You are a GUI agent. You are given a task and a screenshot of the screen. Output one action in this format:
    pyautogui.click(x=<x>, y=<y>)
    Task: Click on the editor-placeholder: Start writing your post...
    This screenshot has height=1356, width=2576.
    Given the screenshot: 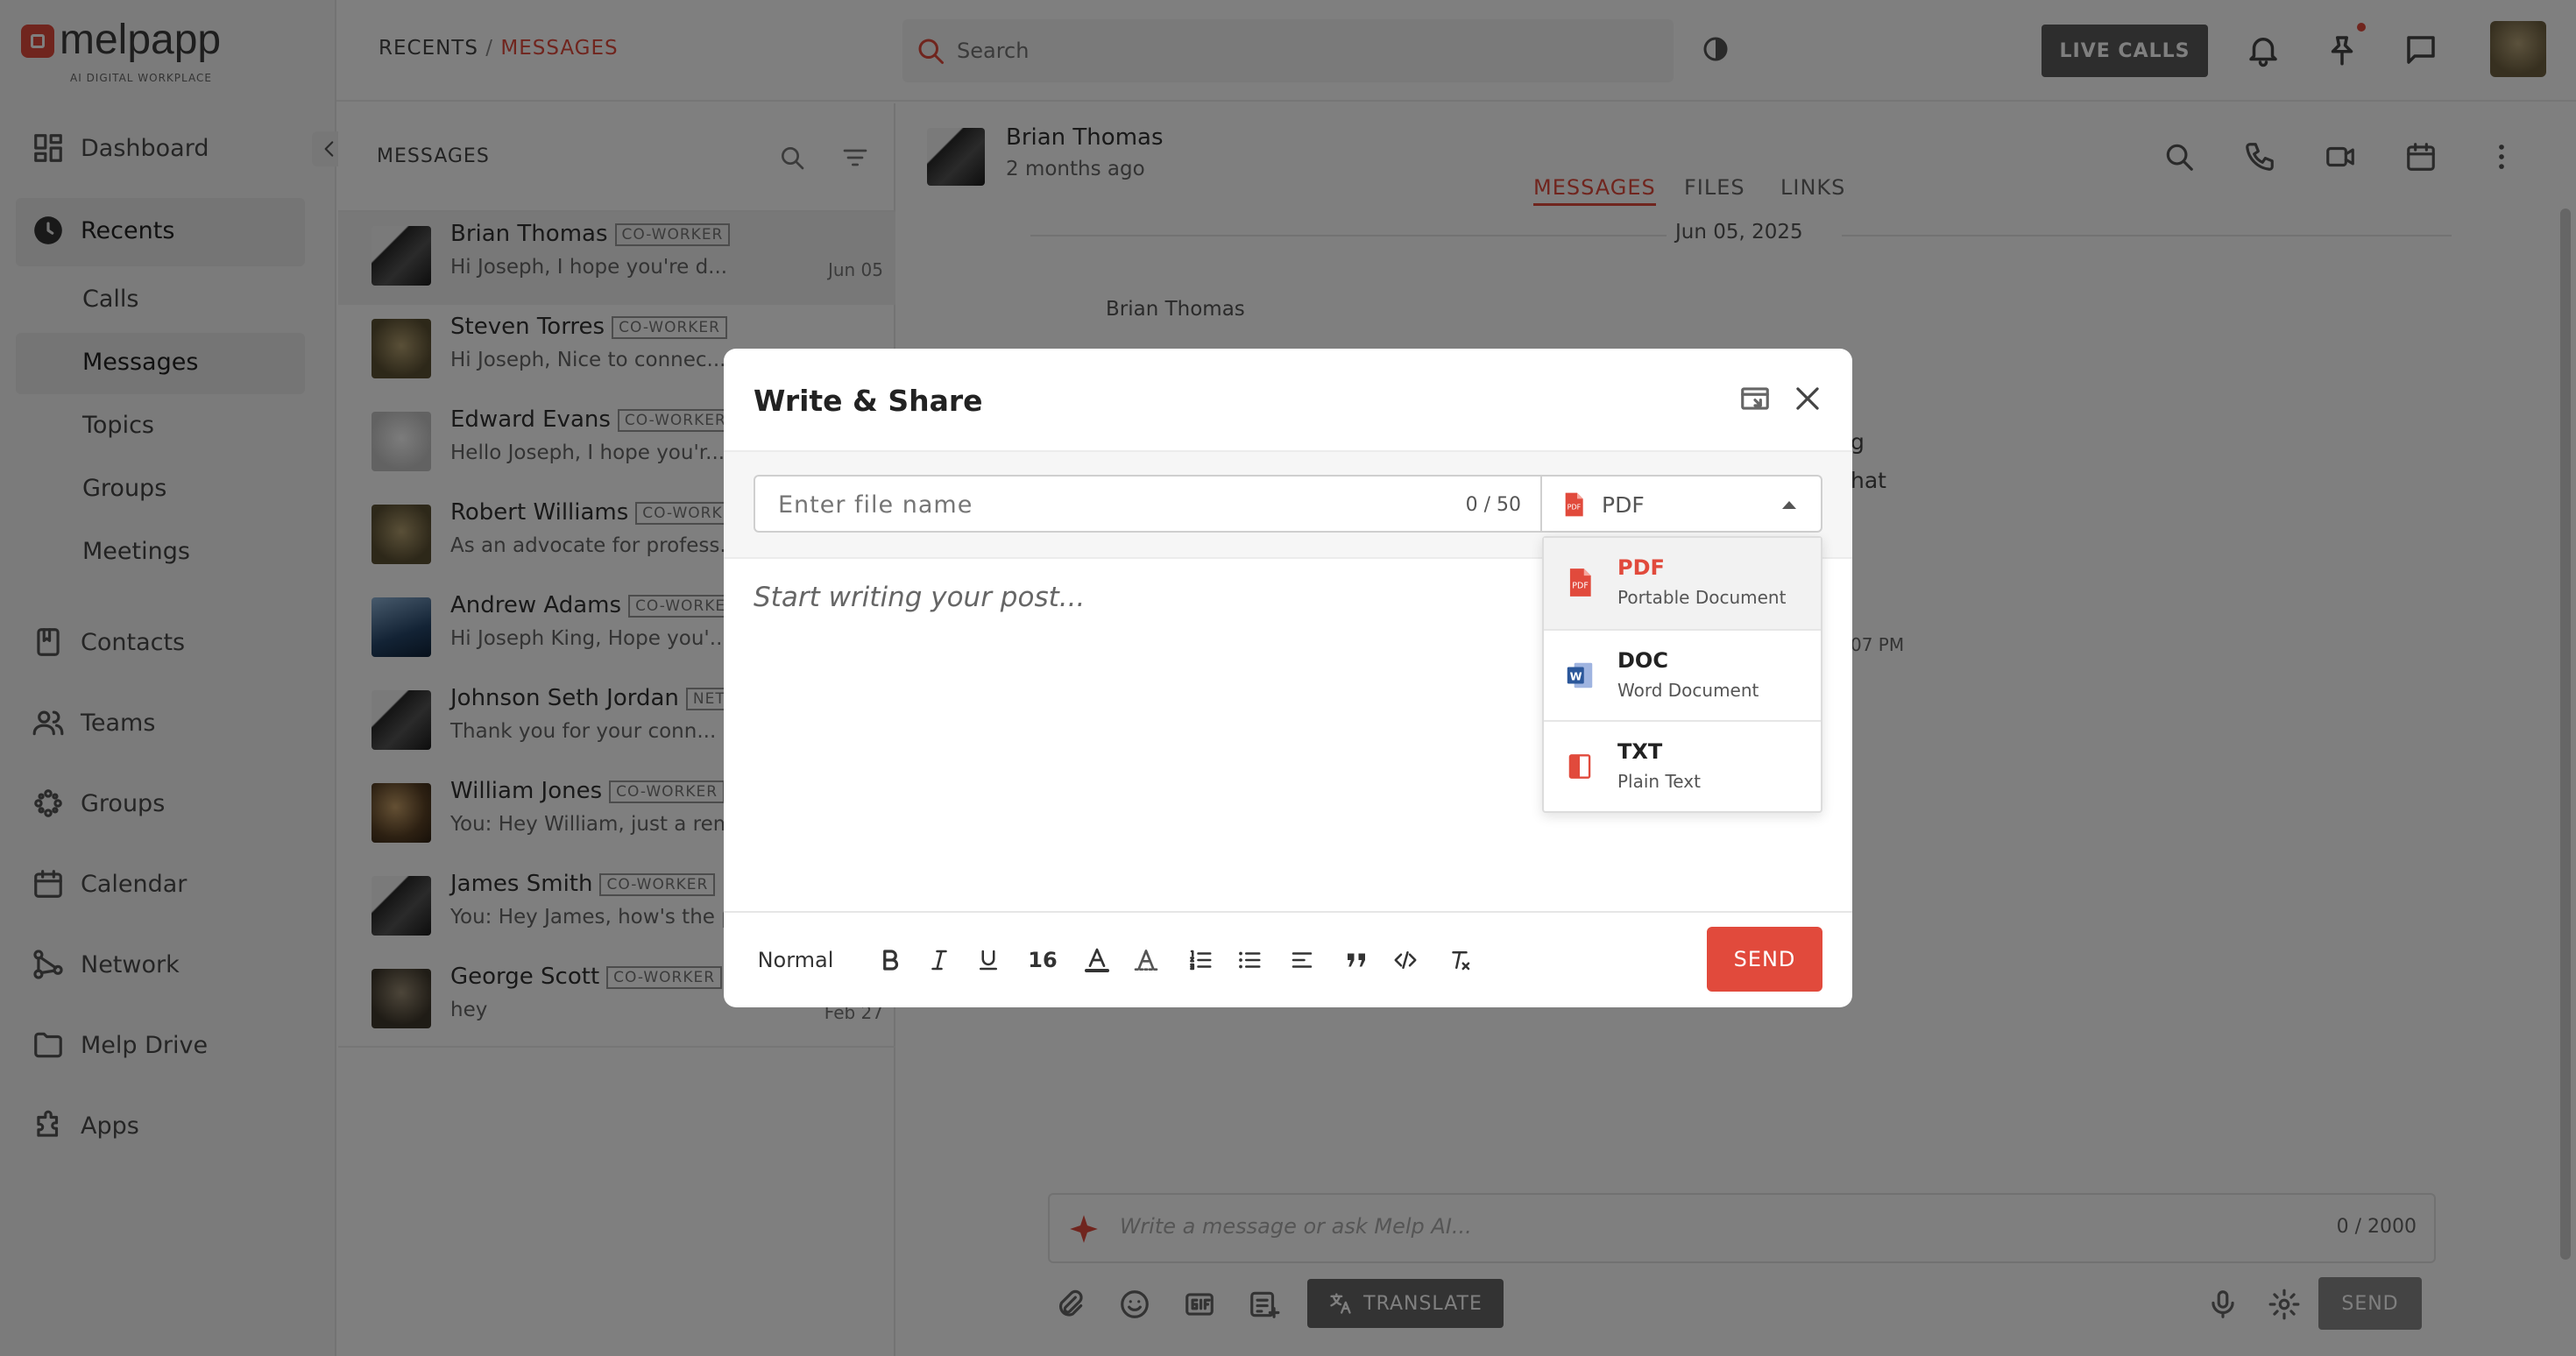 What is the action you would take?
    pyautogui.click(x=919, y=597)
    